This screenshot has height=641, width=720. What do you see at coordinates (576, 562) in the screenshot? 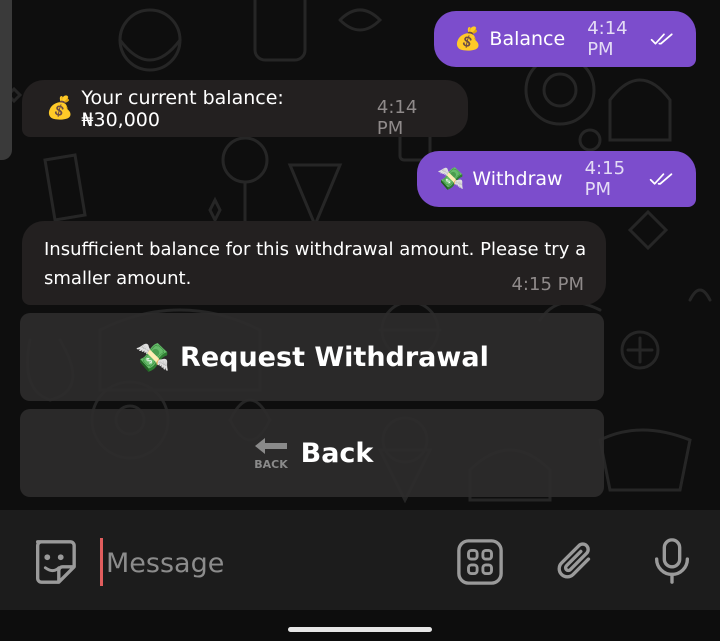
I see `attach-paperclip-icon` at bounding box center [576, 562].